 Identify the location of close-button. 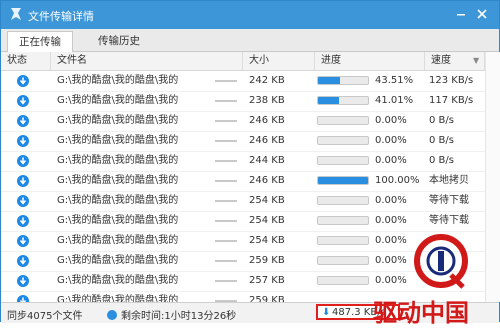
(482, 14).